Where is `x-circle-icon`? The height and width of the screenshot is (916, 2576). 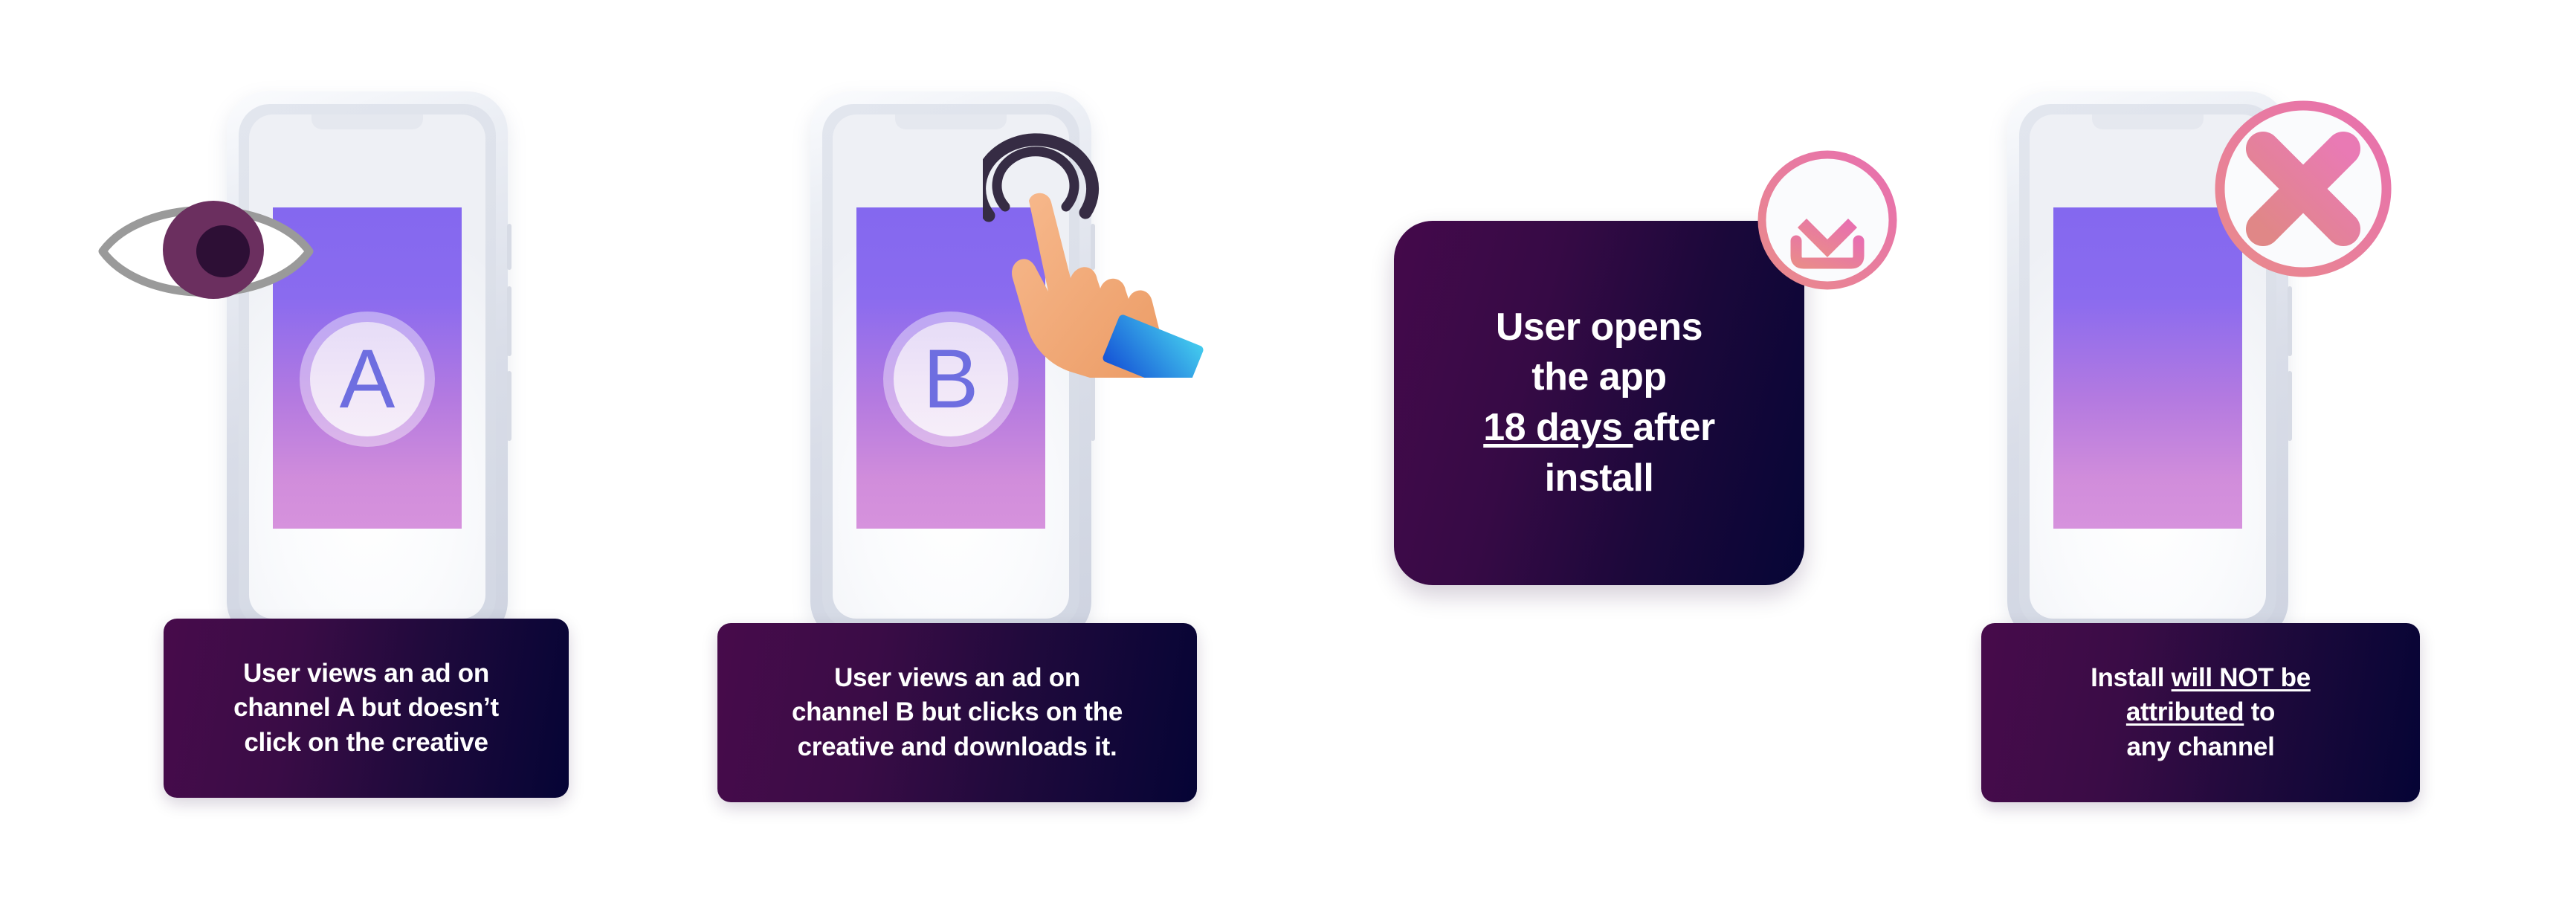 x-circle-icon is located at coordinates (2303, 189).